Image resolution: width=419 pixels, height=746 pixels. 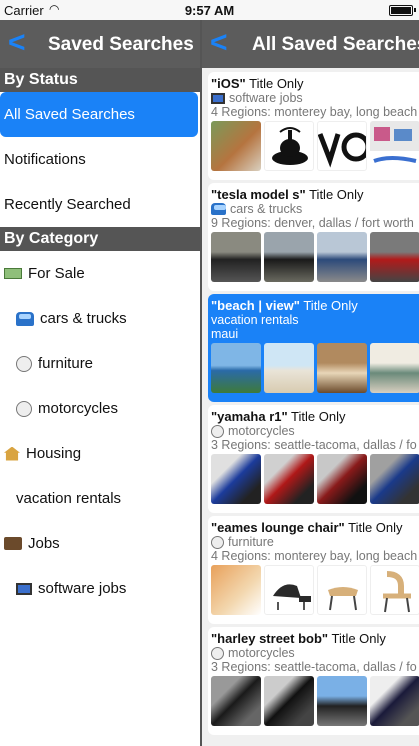 What do you see at coordinates (44, 543) in the screenshot?
I see `sidebar-item-label: Jobs` at bounding box center [44, 543].